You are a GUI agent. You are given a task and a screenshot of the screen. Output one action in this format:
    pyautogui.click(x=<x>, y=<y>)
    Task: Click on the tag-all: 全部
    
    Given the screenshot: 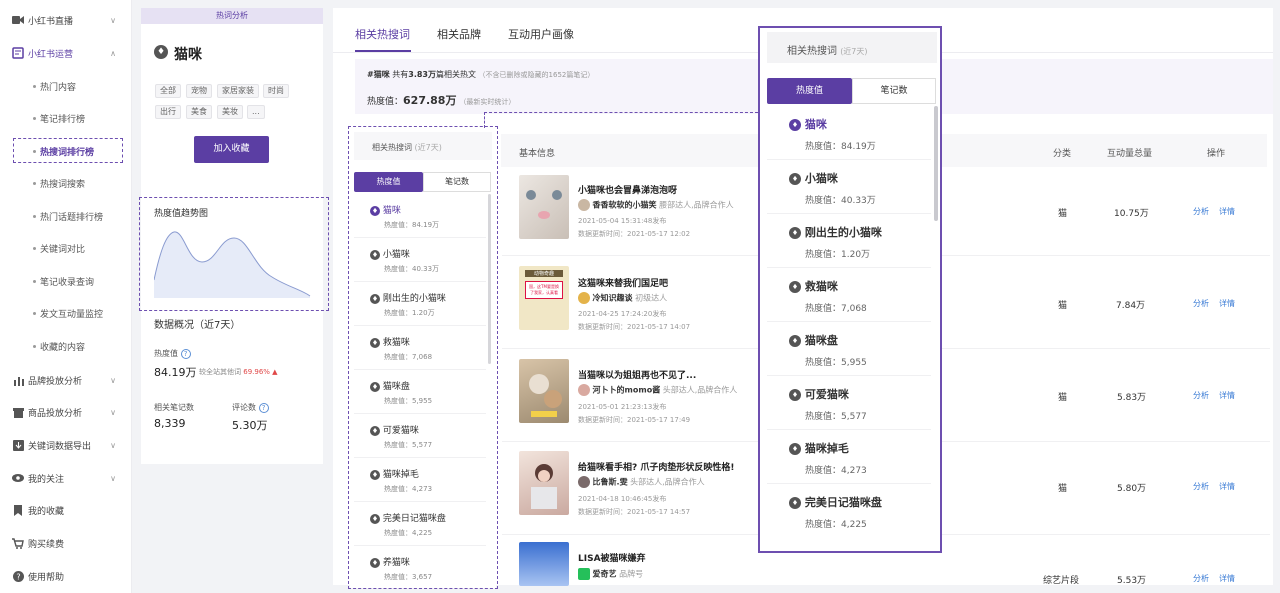 What is the action you would take?
    pyautogui.click(x=168, y=91)
    